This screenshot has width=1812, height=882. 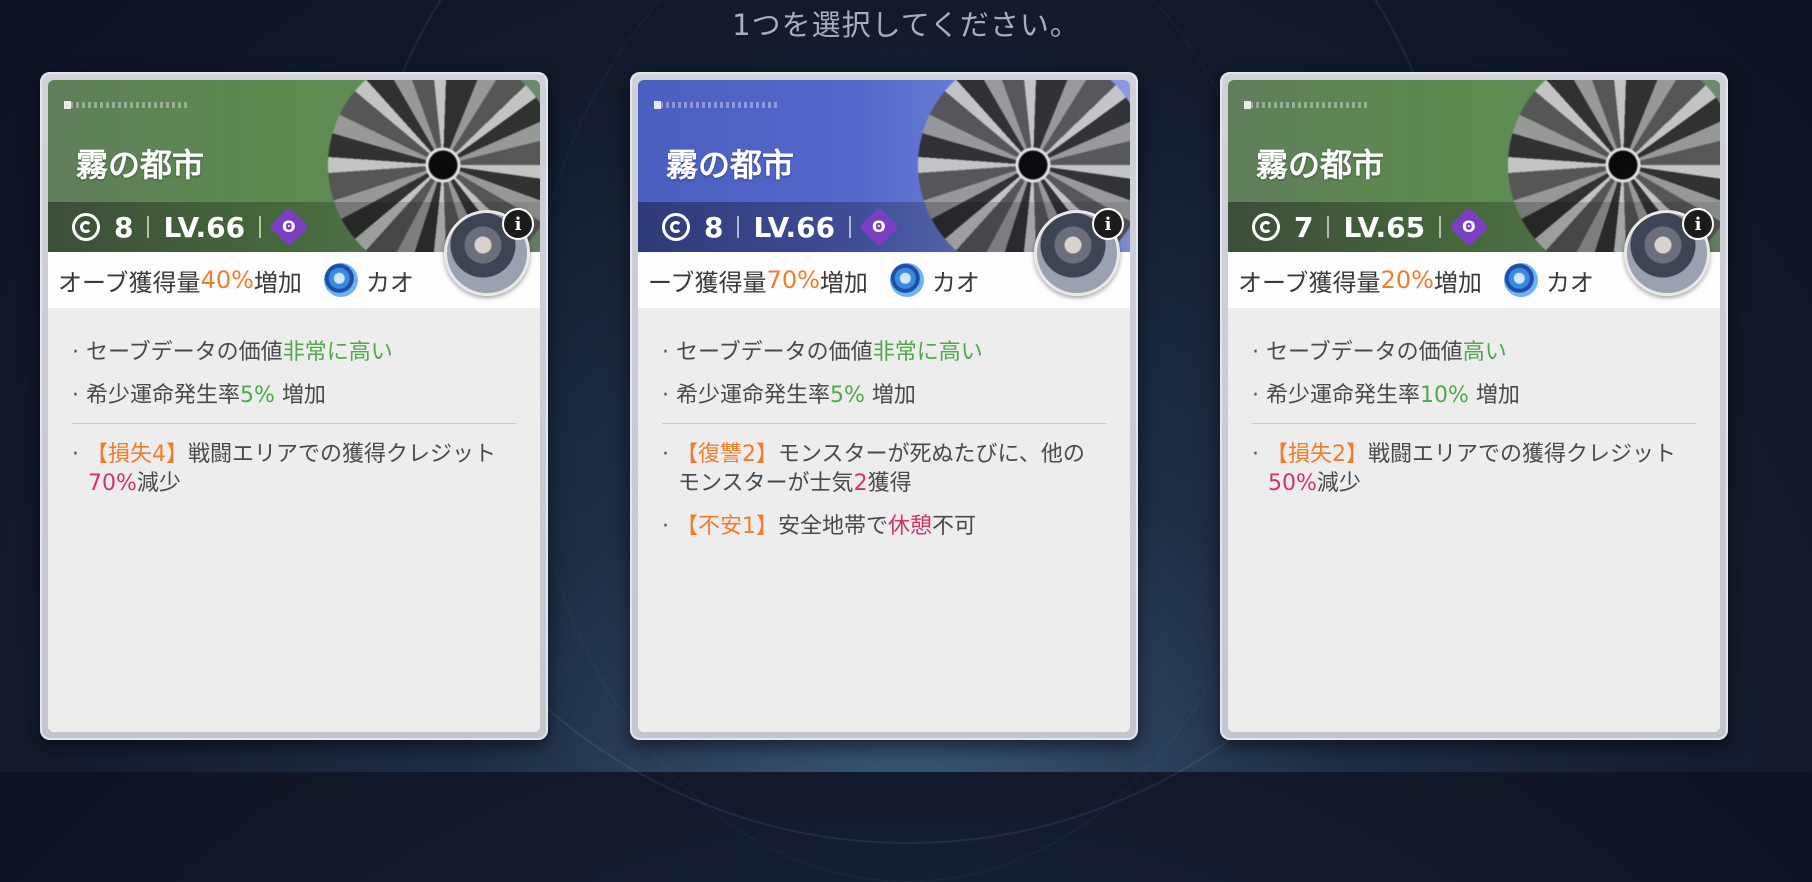 What do you see at coordinates (1484, 352) in the screenshot?
I see `save-value: 高い` at bounding box center [1484, 352].